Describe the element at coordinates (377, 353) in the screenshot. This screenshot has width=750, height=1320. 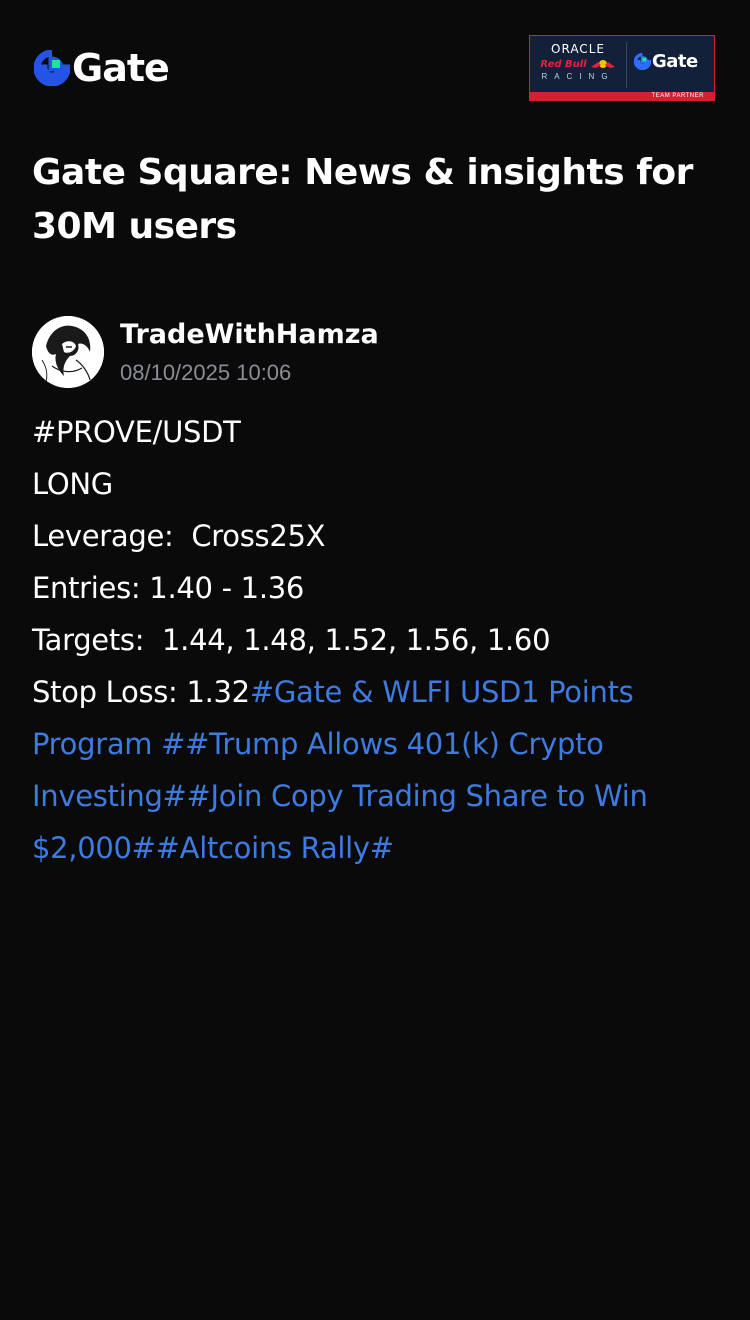
I see `post-author: TradeWithHamza 08/10/2025 10:06` at that location.